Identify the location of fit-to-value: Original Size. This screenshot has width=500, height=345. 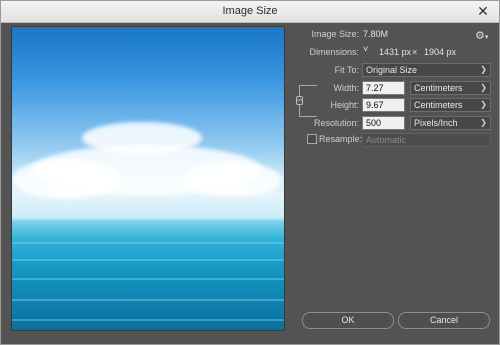
(392, 70).